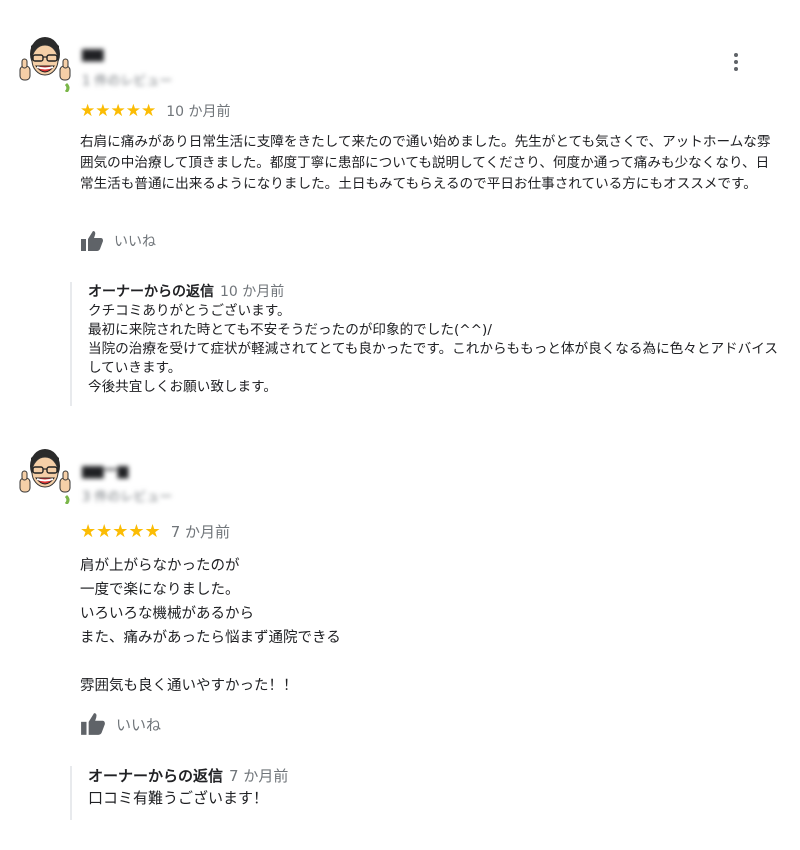  What do you see at coordinates (259, 776) in the screenshot?
I see `owner-reply-time: 7 か月前` at bounding box center [259, 776].